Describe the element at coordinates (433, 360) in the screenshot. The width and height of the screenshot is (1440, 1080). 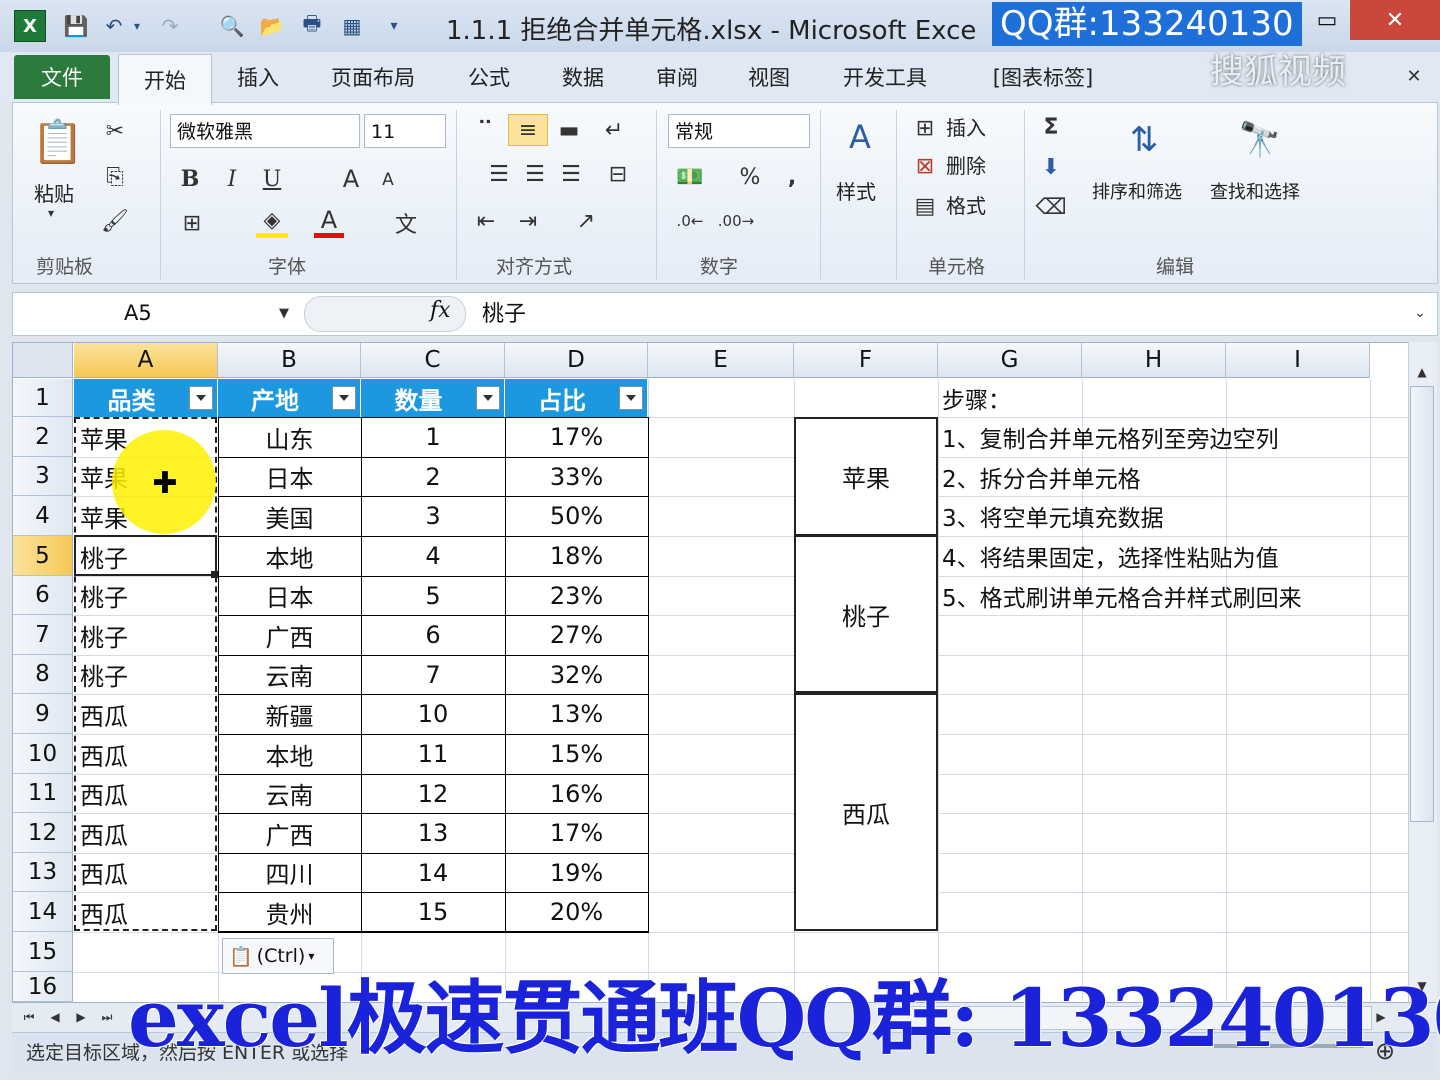
I see `column-header-c: C` at that location.